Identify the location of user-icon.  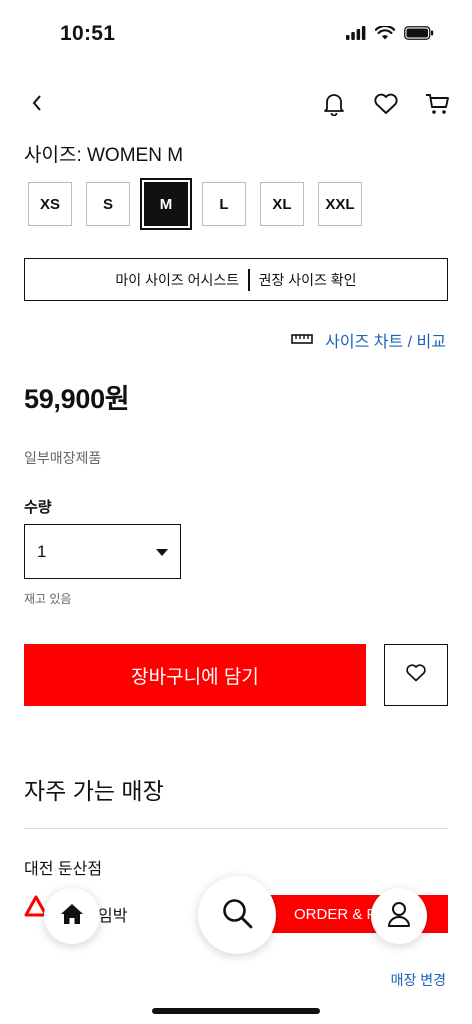
(399, 916).